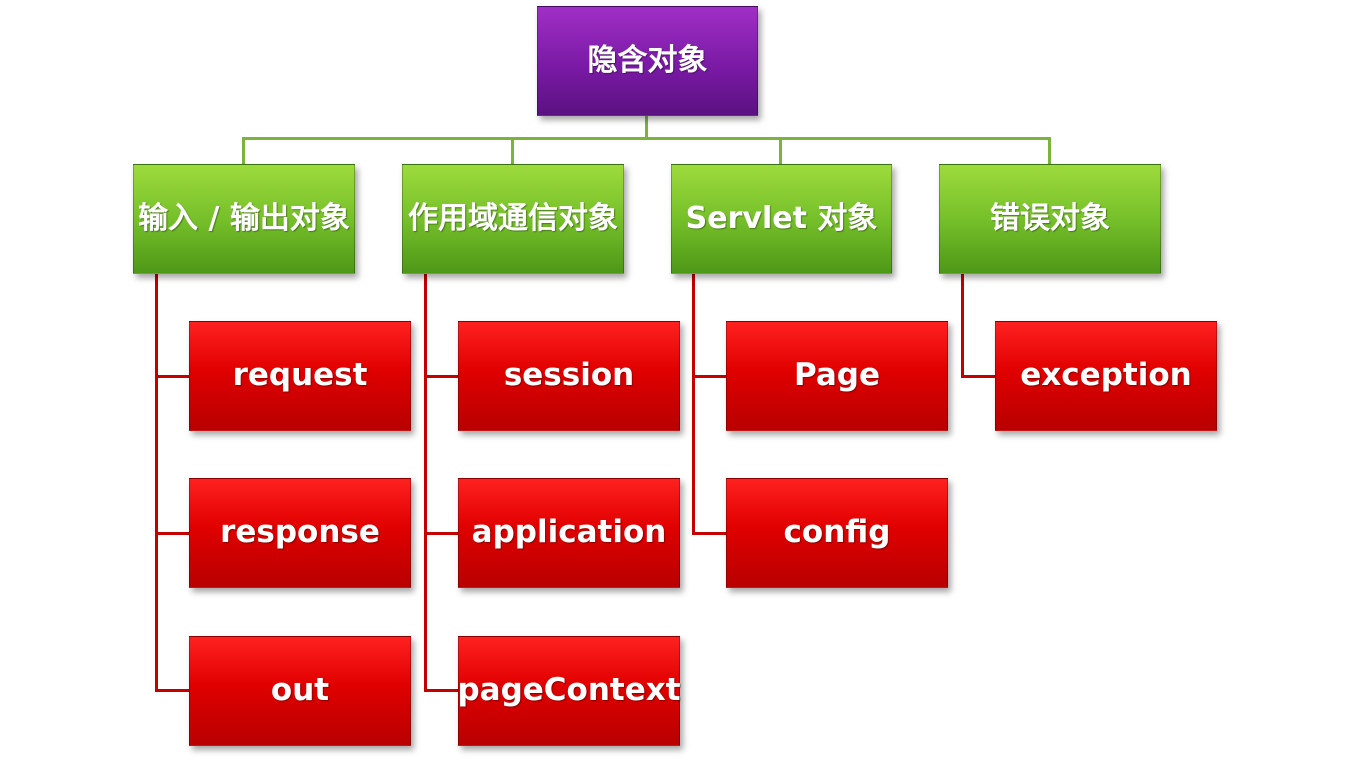 The width and height of the screenshot is (1350, 760). Describe the element at coordinates (962, 325) in the screenshot. I see `category-4-spine-connector` at that location.